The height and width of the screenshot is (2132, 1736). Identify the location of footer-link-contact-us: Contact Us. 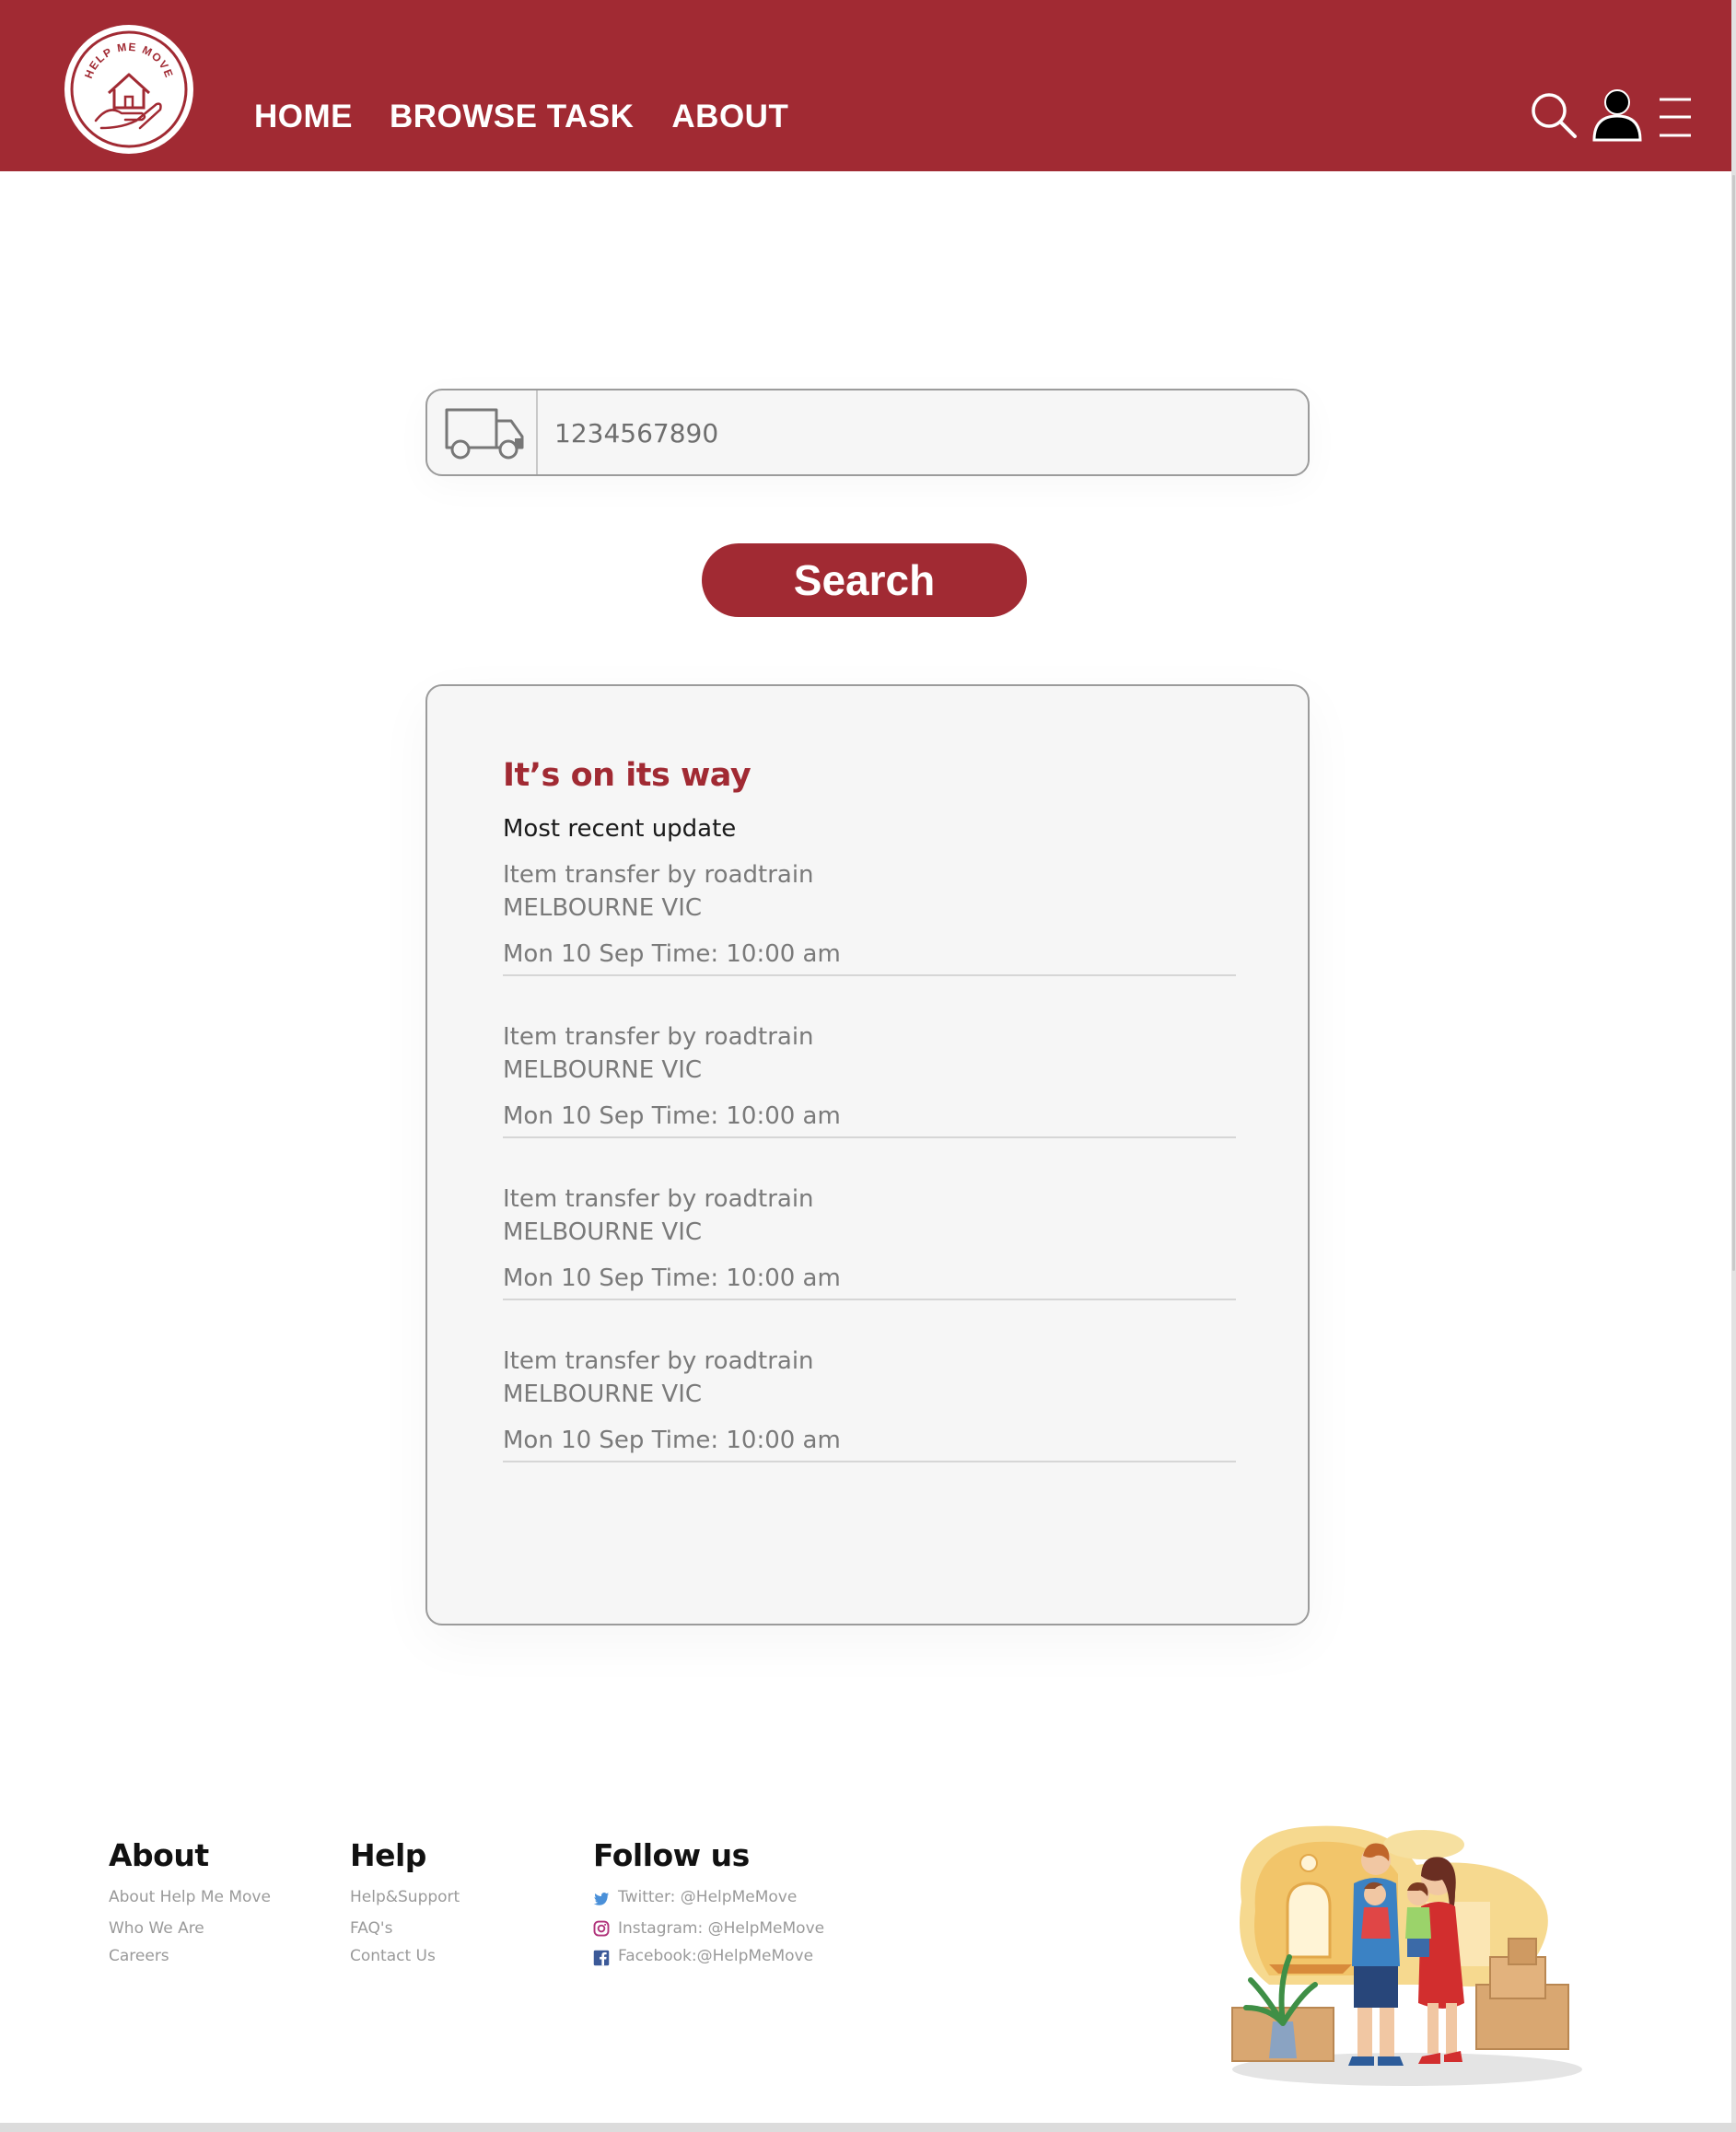
(393, 1956).